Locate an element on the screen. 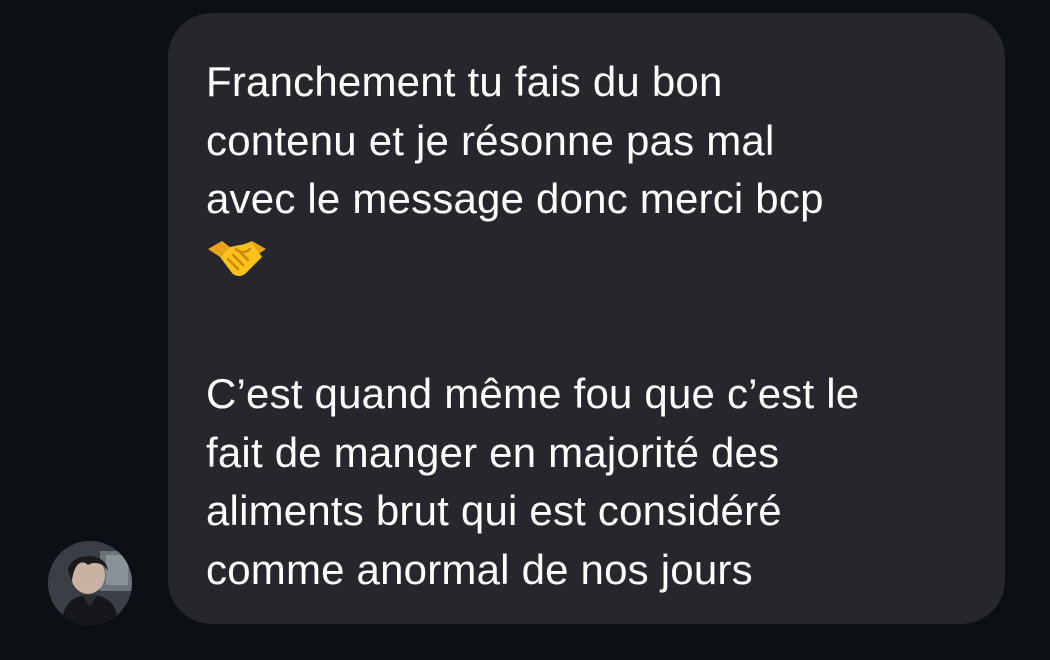 The image size is (1050, 660). message-text-line: fait de manger en majorité des is located at coordinates (493, 452).